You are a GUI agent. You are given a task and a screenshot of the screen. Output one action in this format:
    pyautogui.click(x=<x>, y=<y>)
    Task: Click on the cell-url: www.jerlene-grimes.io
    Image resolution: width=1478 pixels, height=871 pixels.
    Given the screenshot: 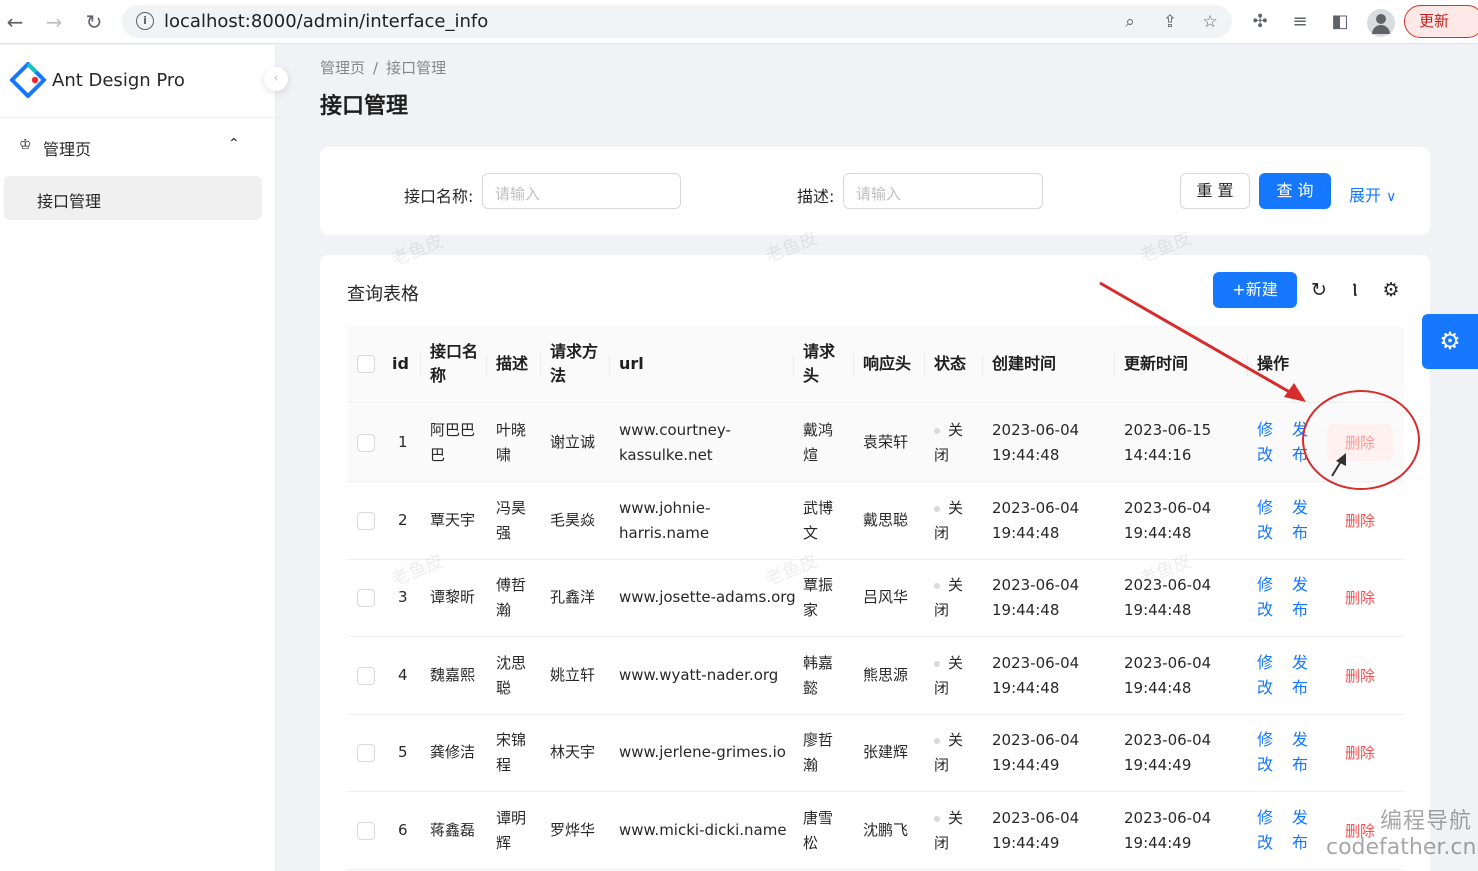 What is the action you would take?
    pyautogui.click(x=702, y=752)
    